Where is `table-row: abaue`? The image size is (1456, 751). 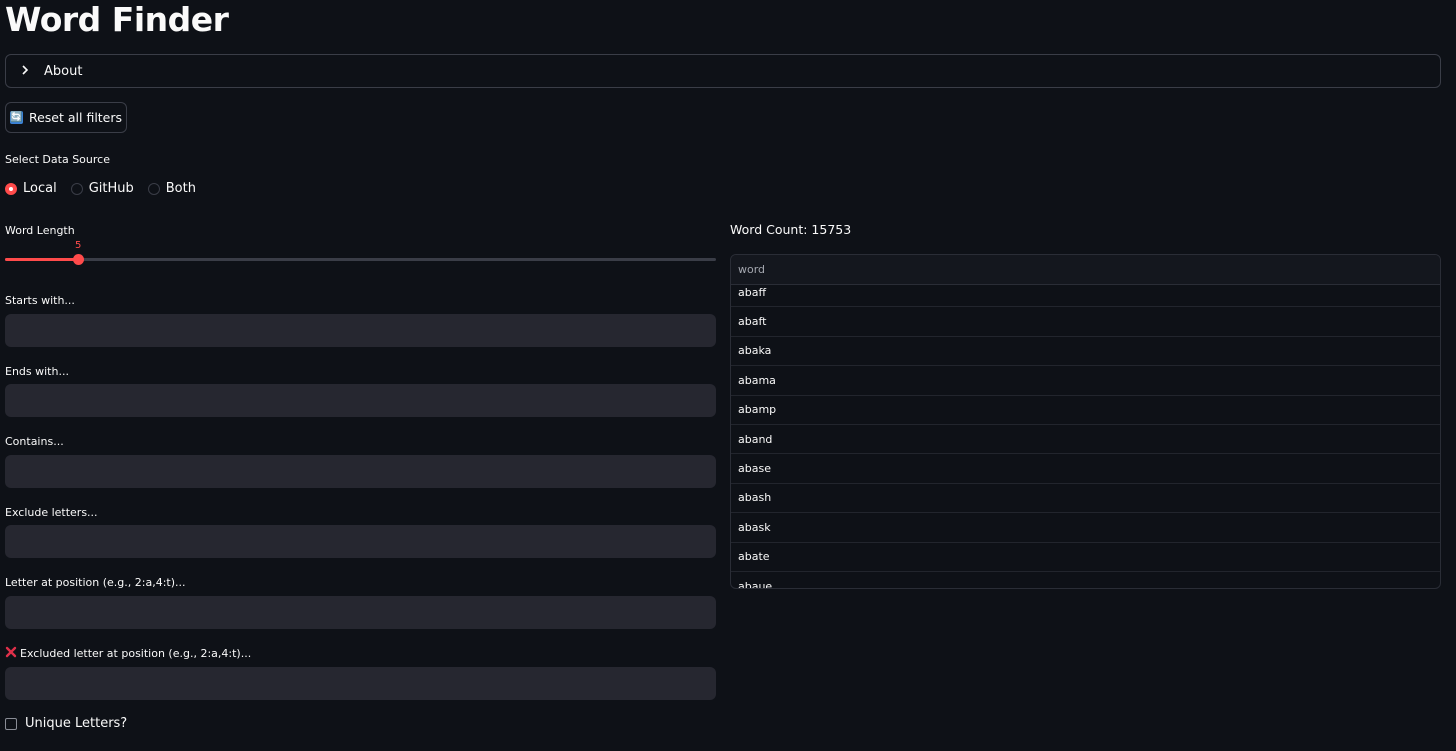 table-row: abaue is located at coordinates (1085, 580).